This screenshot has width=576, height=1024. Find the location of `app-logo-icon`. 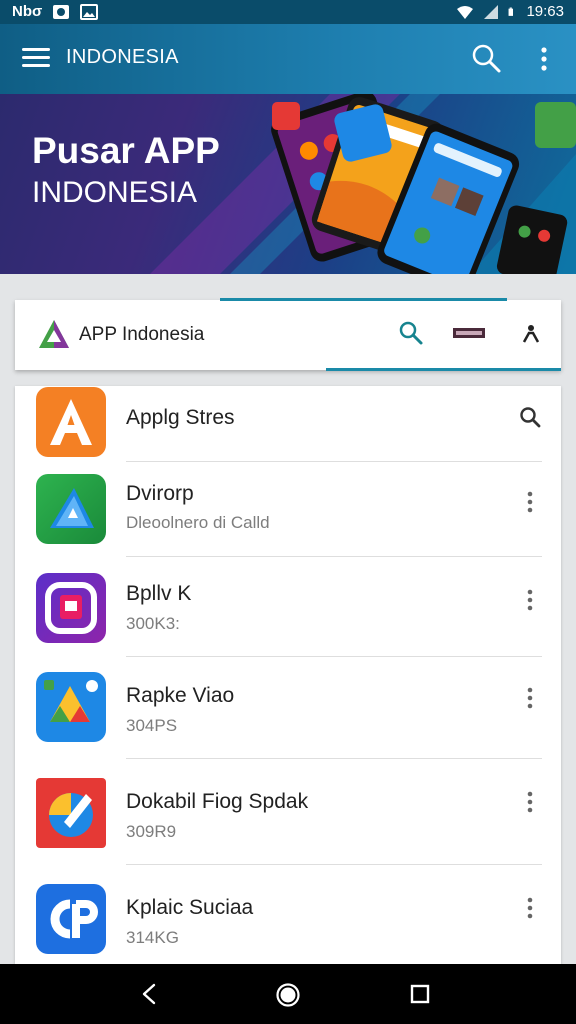

app-logo-icon is located at coordinates (54, 334).